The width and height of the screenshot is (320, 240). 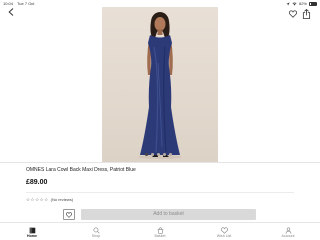 I want to click on chevron-left-icon, so click(x=11, y=12).